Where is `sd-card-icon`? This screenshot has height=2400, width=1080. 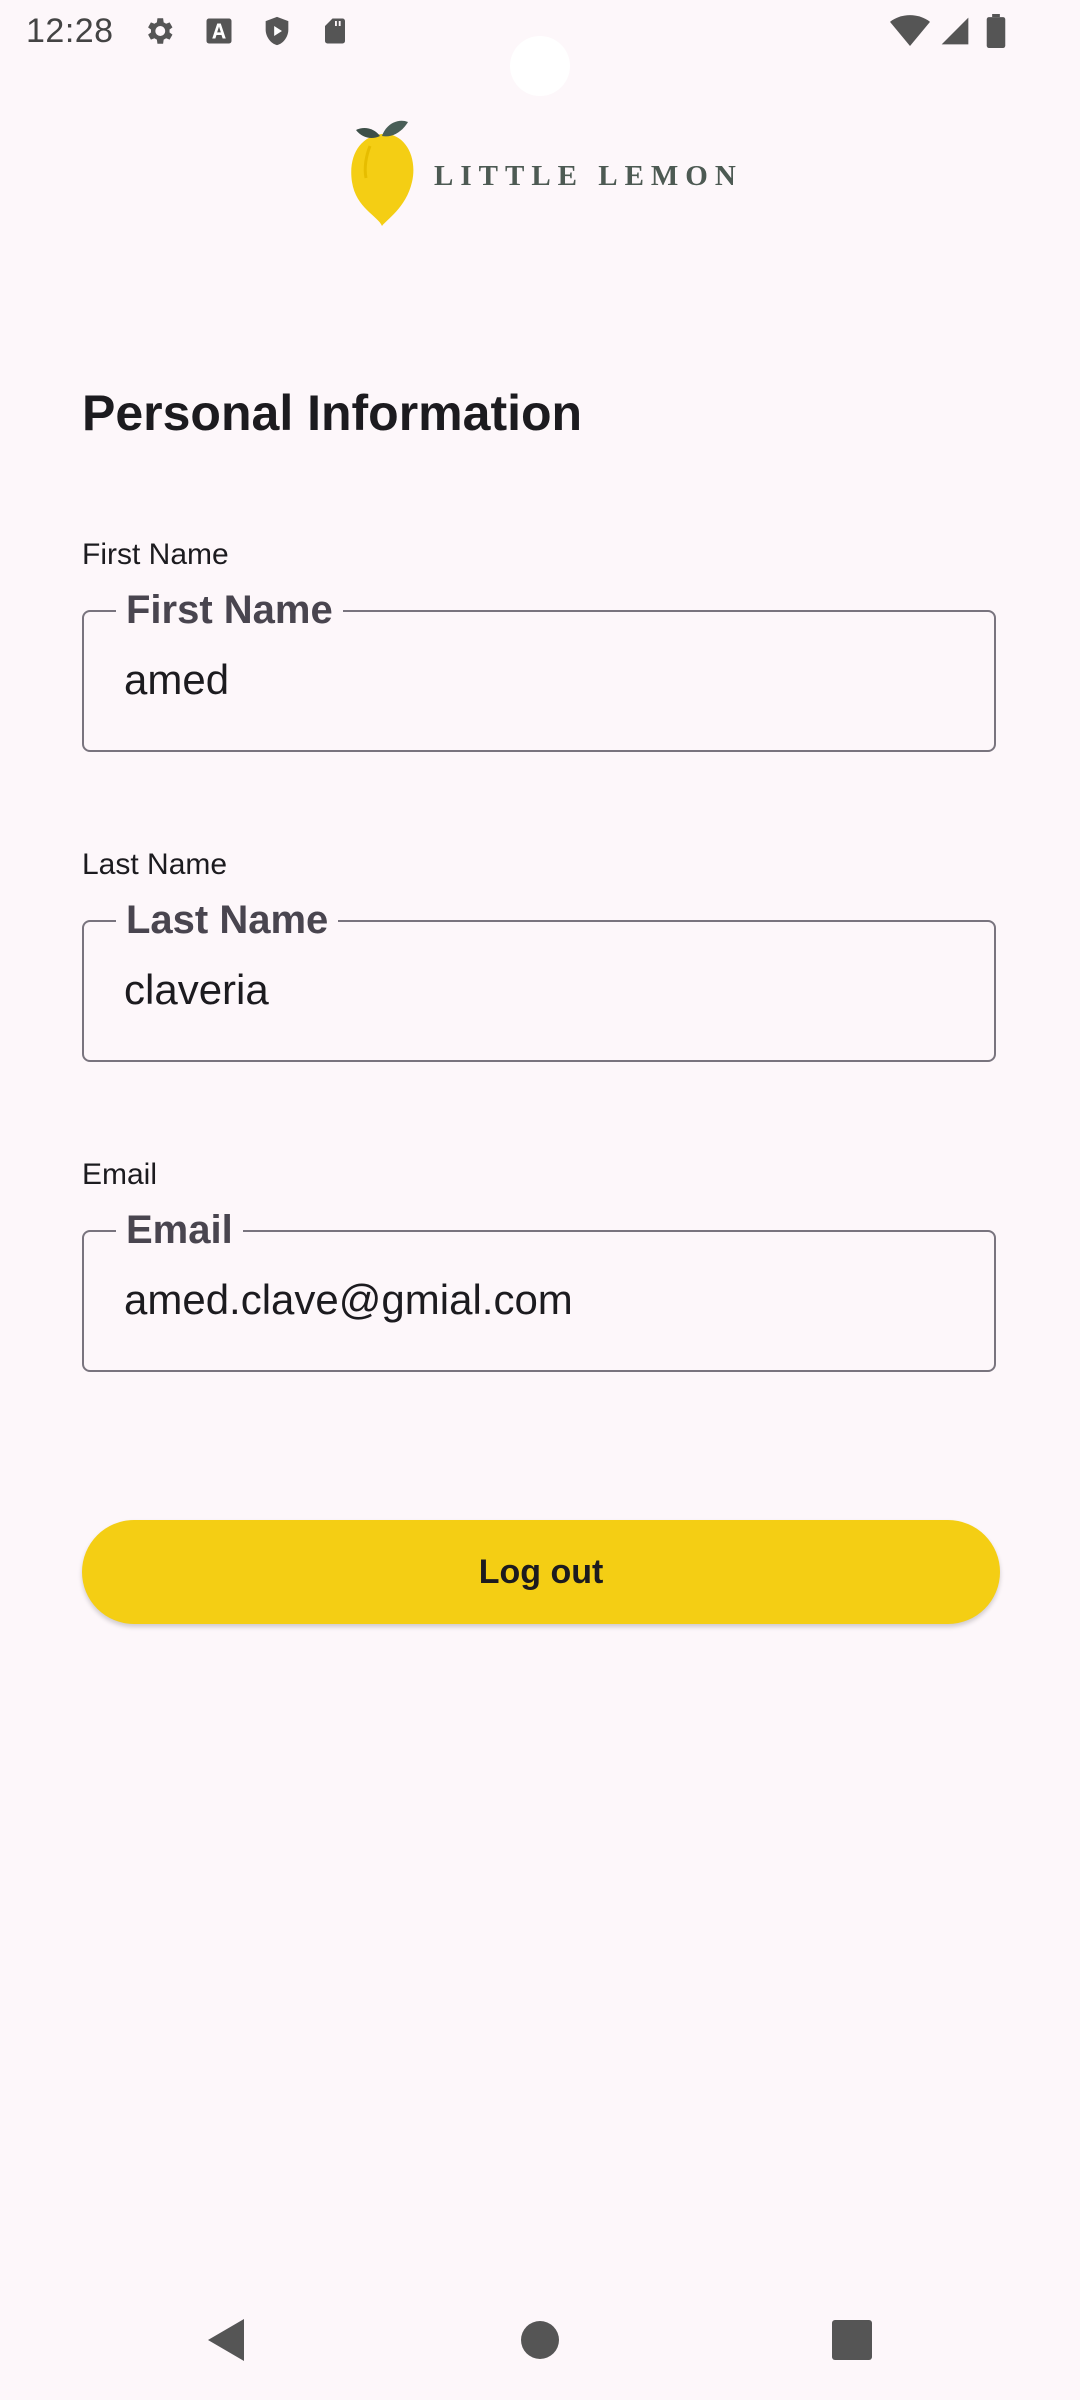
sd-card-icon is located at coordinates (335, 31).